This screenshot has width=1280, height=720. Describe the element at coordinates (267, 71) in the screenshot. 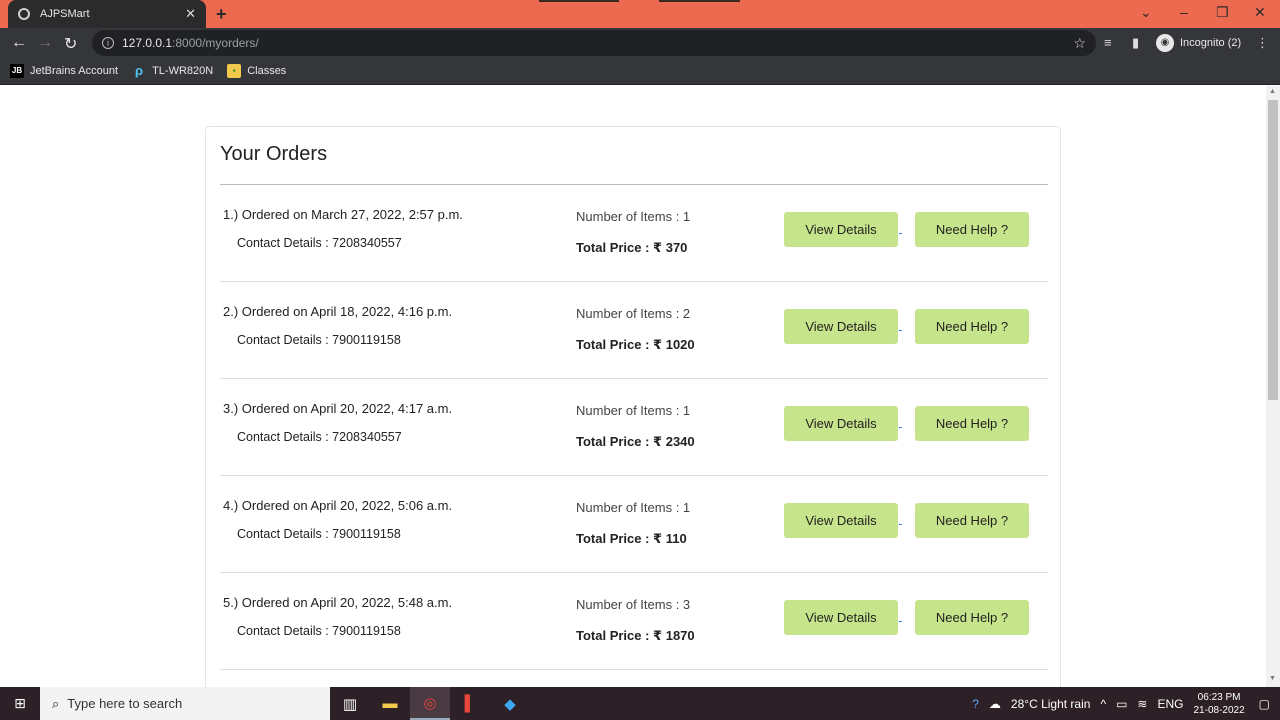

I see `bookmark-label: Classes` at that location.